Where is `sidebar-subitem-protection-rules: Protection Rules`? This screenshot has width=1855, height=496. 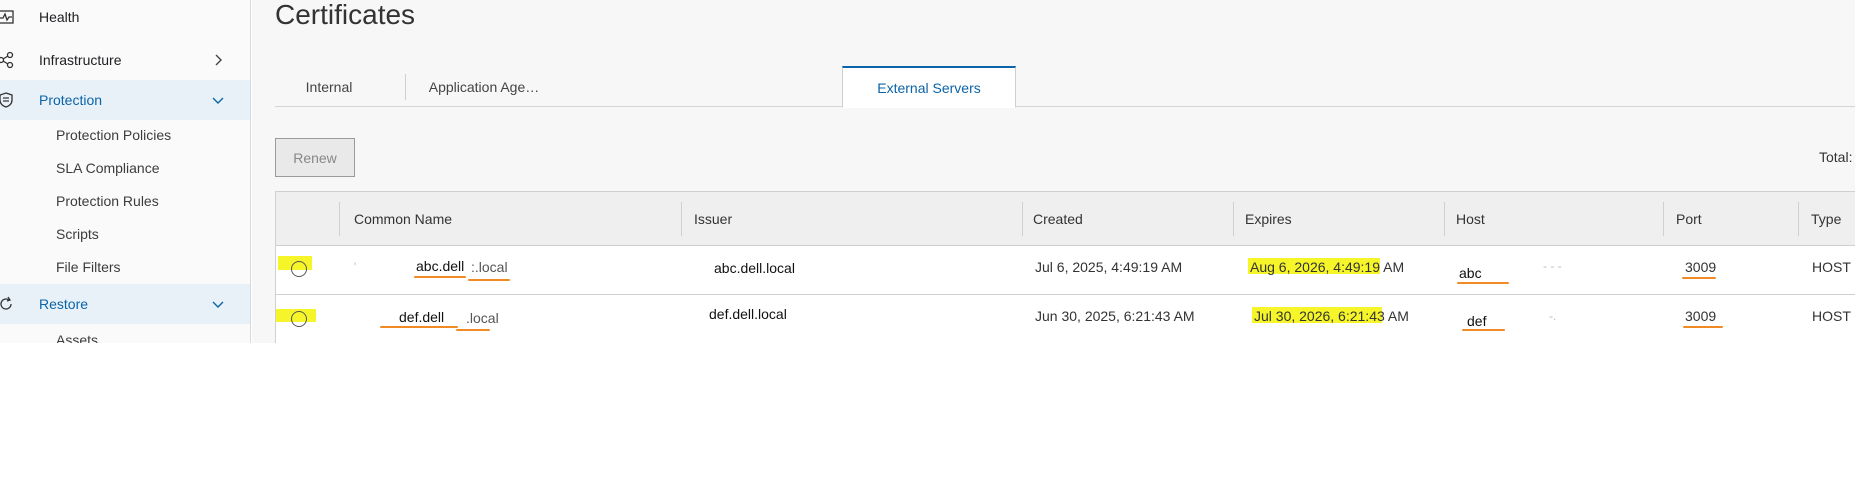
sidebar-subitem-protection-rules: Protection Rules is located at coordinates (107, 201).